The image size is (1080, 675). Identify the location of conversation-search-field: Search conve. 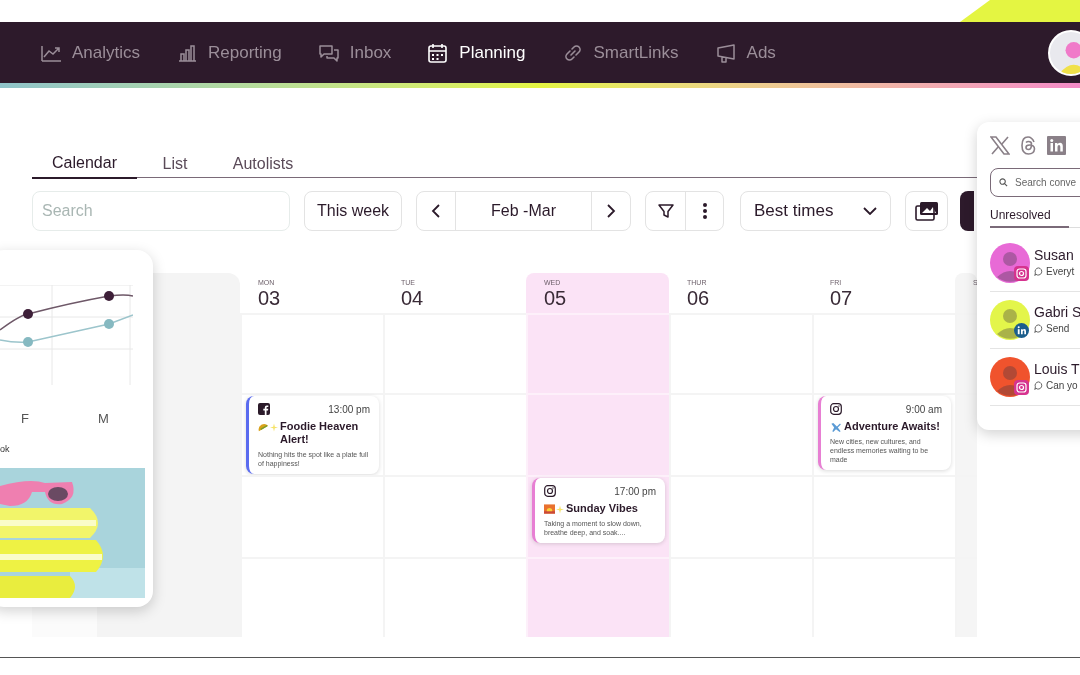
(1035, 182).